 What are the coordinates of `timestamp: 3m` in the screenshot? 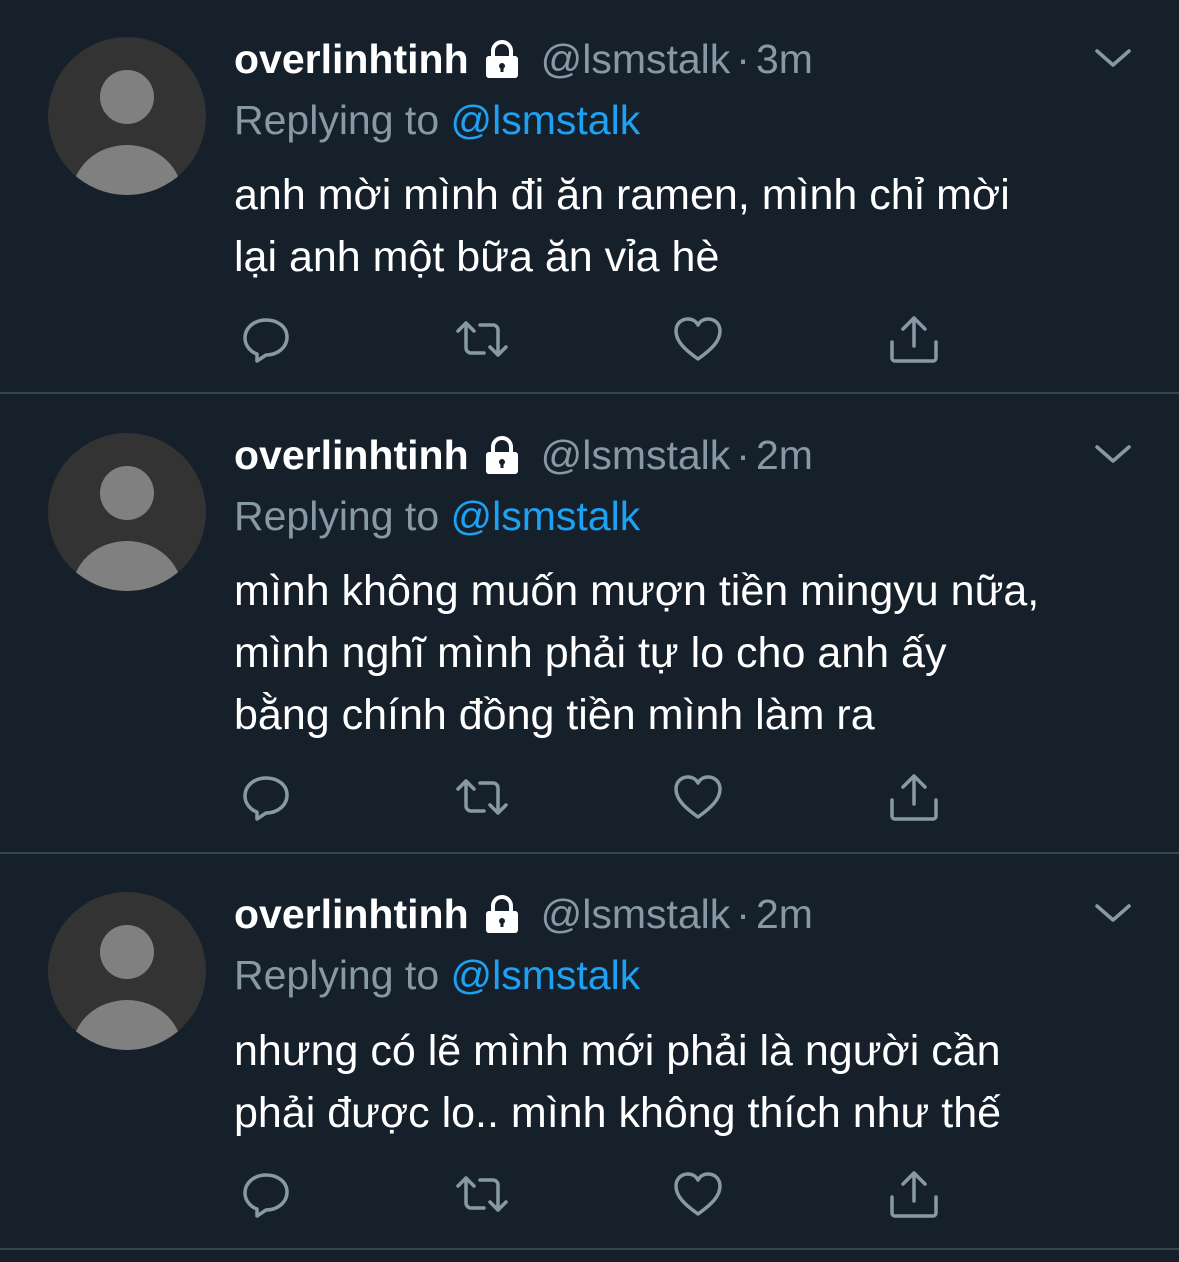 It's located at (784, 59).